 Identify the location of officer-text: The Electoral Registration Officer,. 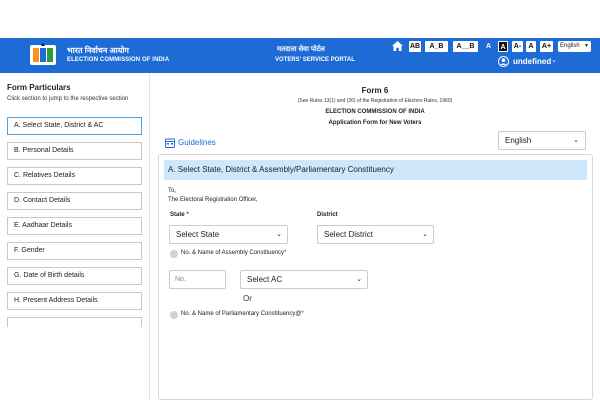
(213, 200).